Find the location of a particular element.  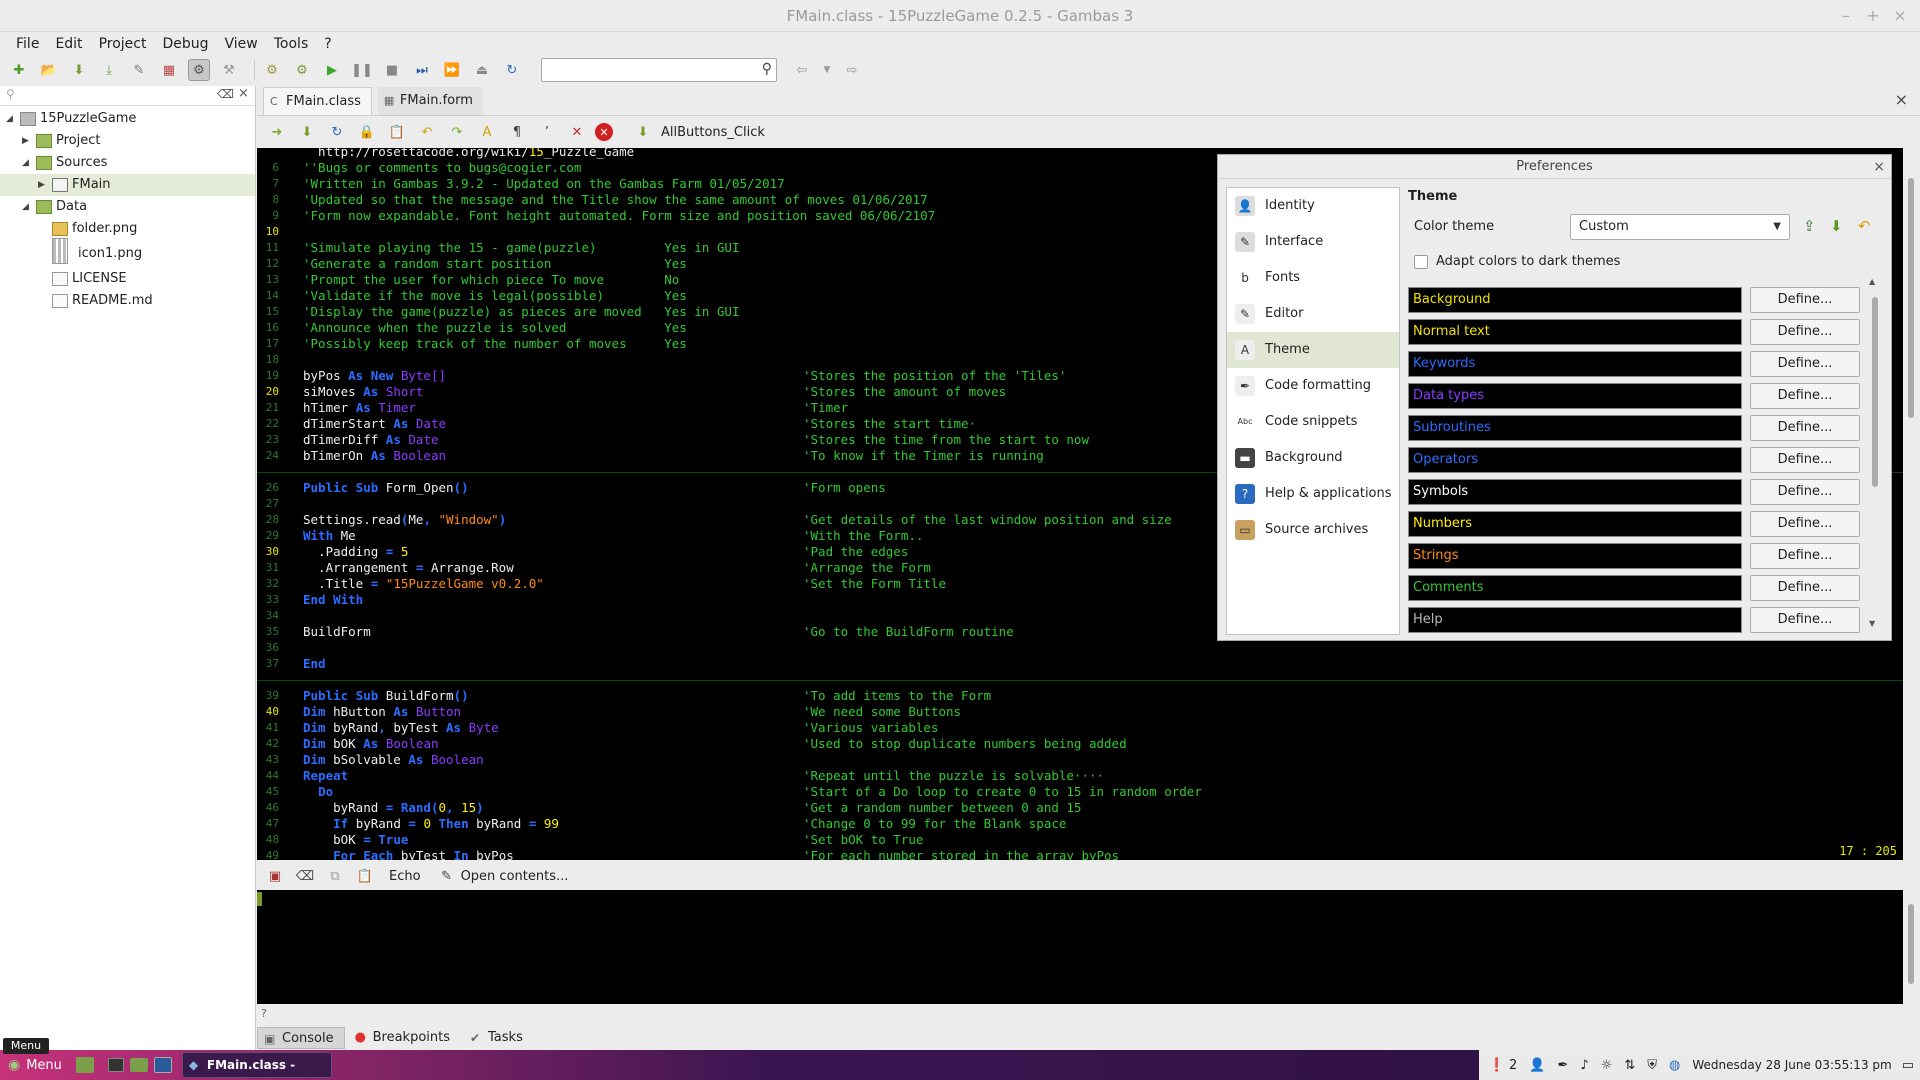

save-project-icon: ⬇ is located at coordinates (79, 70).